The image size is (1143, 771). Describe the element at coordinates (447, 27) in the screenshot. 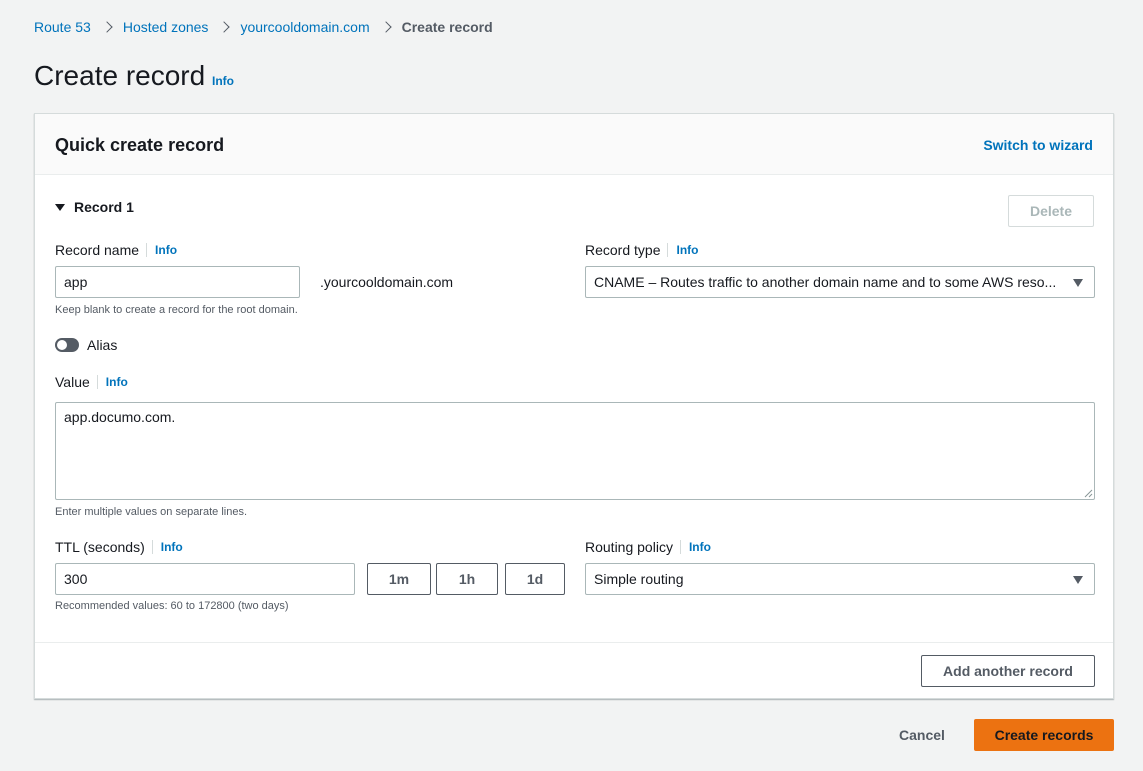

I see `breadcrumb-current: Create record` at that location.